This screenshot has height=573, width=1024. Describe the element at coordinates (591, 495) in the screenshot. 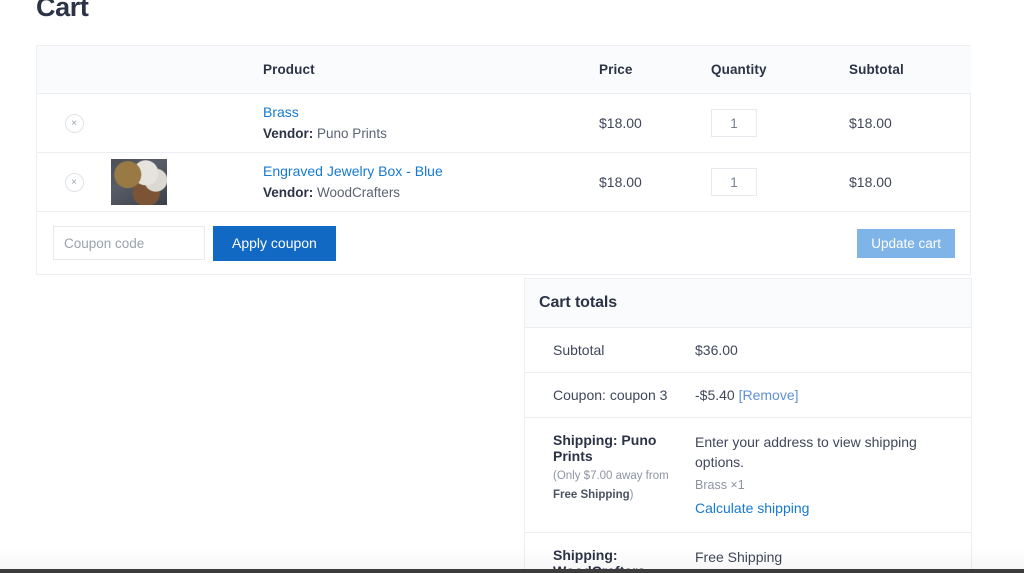

I see `shipping-1-note-bold: Free Shipping` at that location.